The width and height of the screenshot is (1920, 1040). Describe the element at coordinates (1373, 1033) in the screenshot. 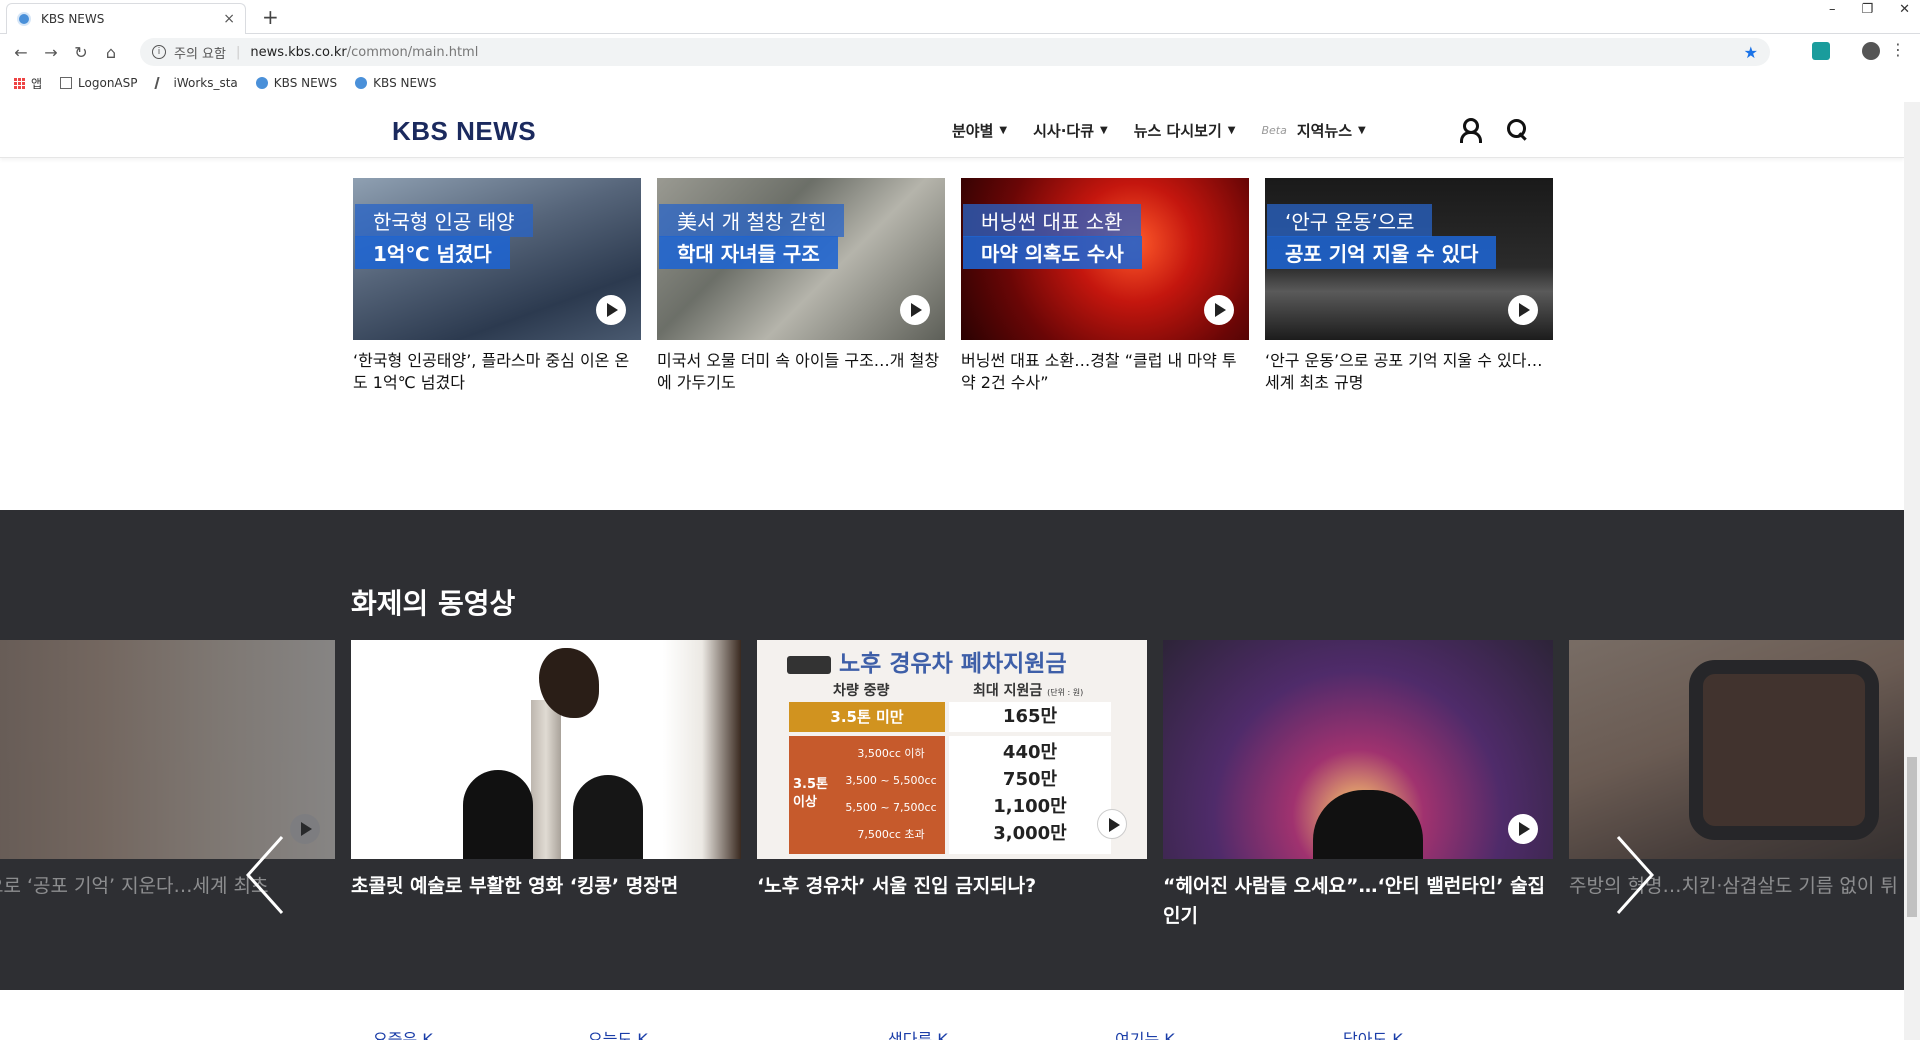

I see `footer-link: 닮아도 K` at that location.